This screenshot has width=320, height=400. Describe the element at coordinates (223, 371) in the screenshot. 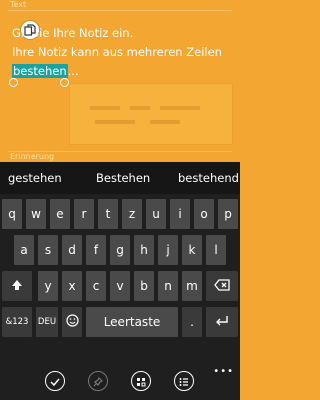

I see `more-options-icon: •••` at that location.